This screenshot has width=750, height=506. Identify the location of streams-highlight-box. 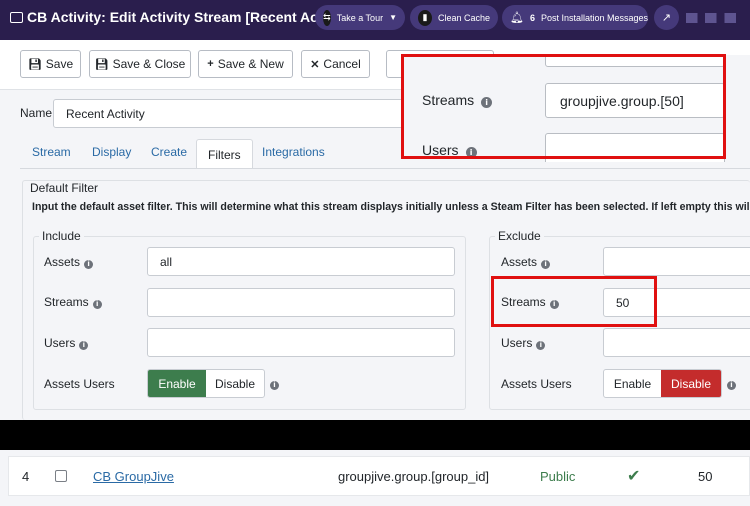
(574, 301).